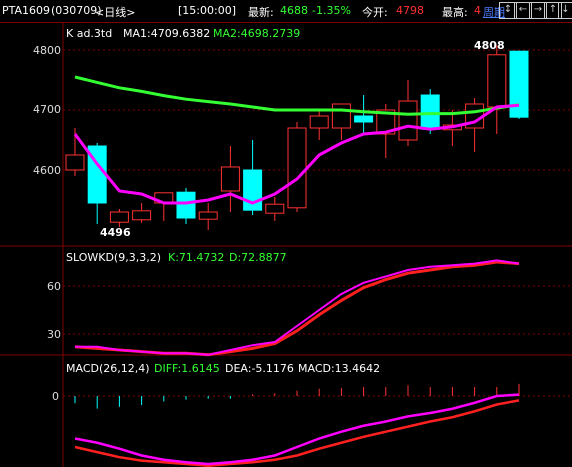  I want to click on main-ytick-1: 4700, so click(47, 109).